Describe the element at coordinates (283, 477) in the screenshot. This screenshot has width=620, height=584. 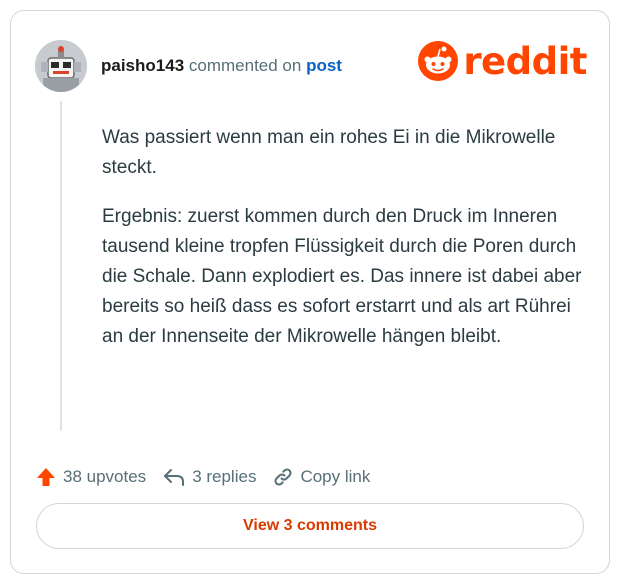
I see `link-icon` at that location.